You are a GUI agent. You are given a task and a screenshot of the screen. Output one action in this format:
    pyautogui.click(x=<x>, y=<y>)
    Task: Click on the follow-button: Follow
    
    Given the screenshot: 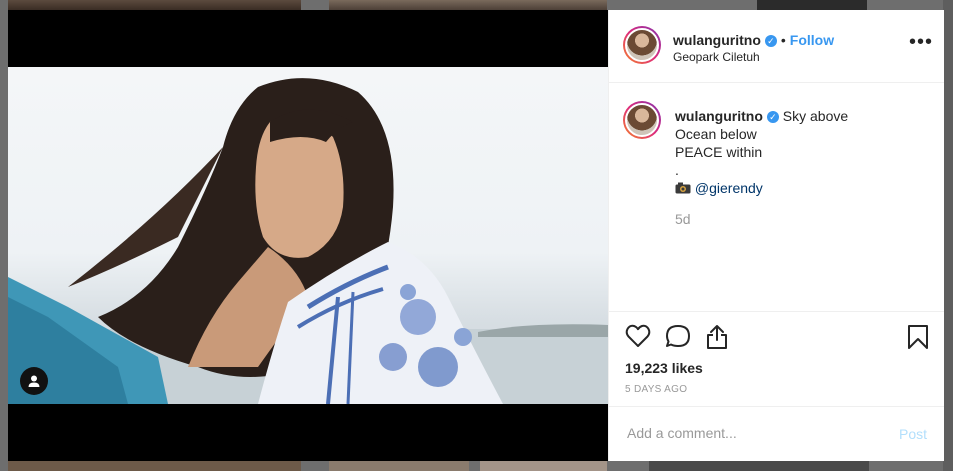 What is the action you would take?
    pyautogui.click(x=812, y=40)
    